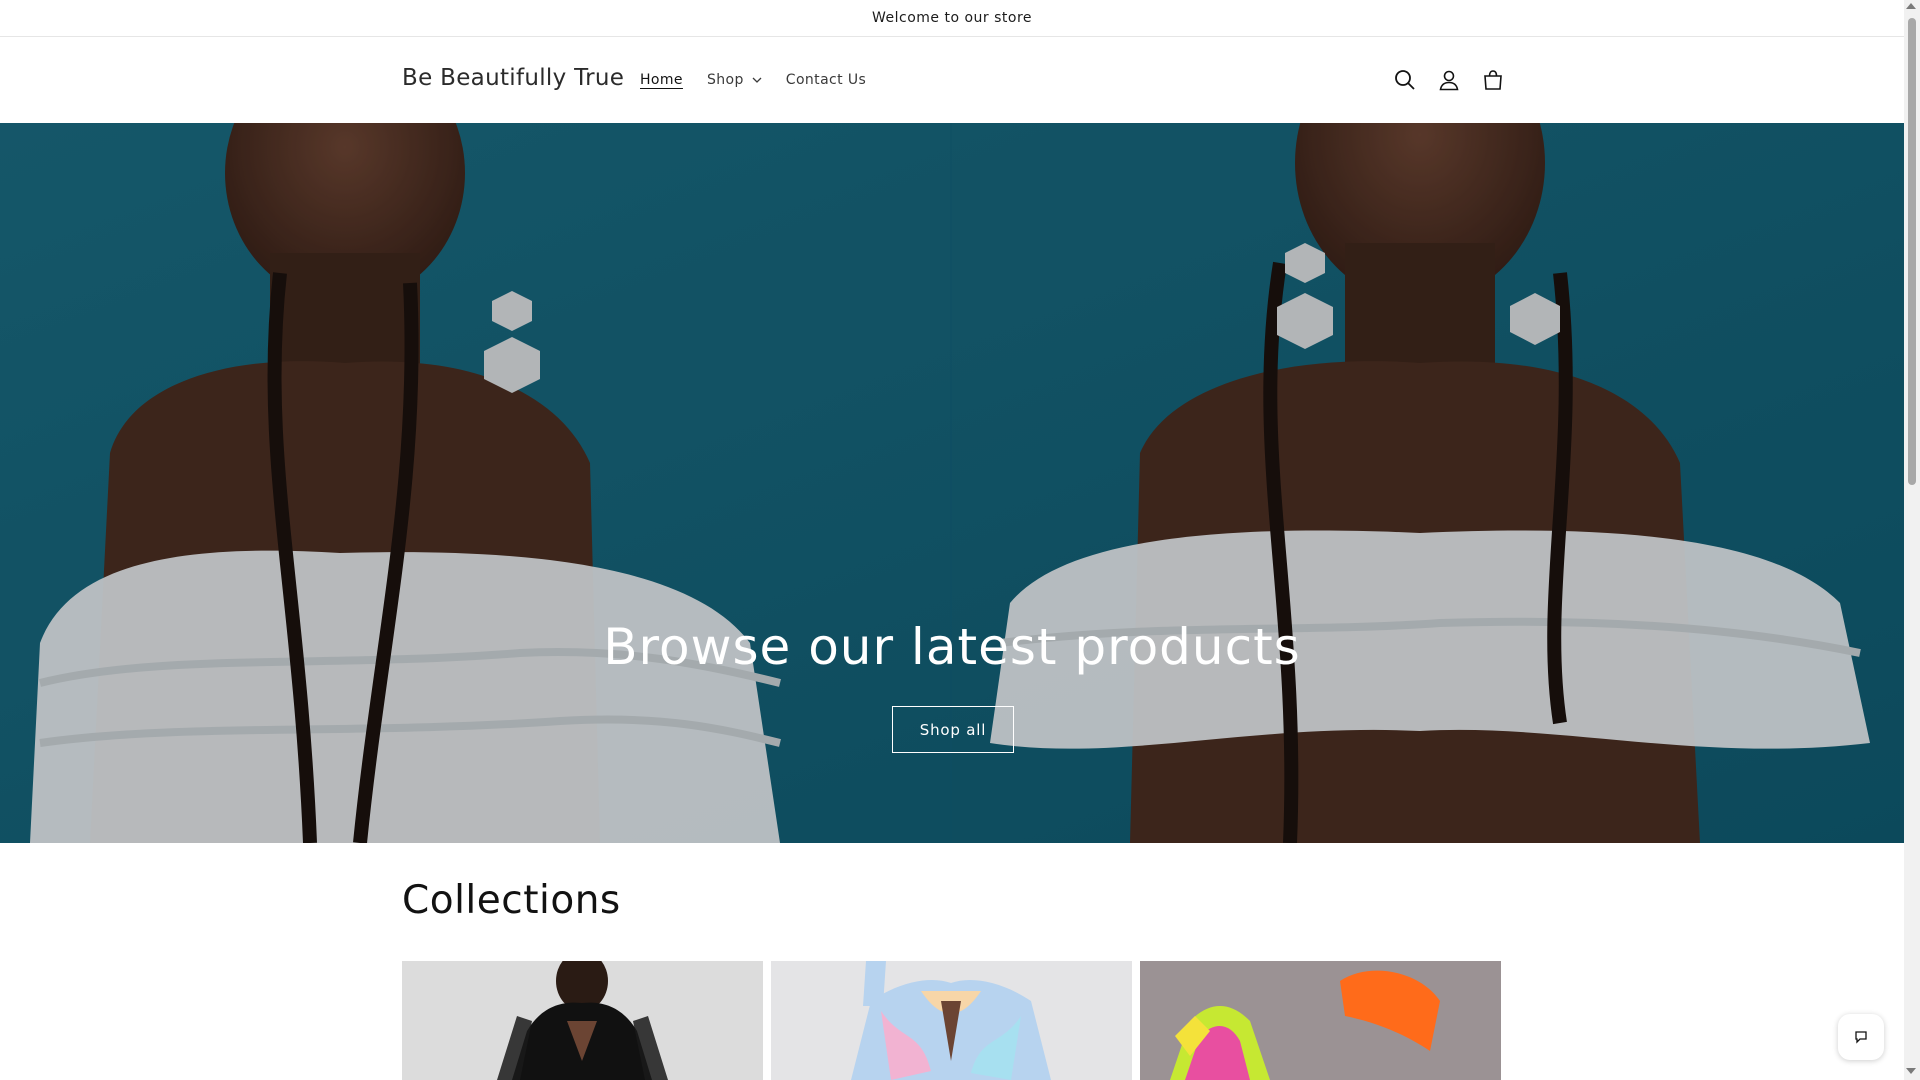 The height and width of the screenshot is (1080, 1920). What do you see at coordinates (1449, 80) in the screenshot?
I see `account-icon` at bounding box center [1449, 80].